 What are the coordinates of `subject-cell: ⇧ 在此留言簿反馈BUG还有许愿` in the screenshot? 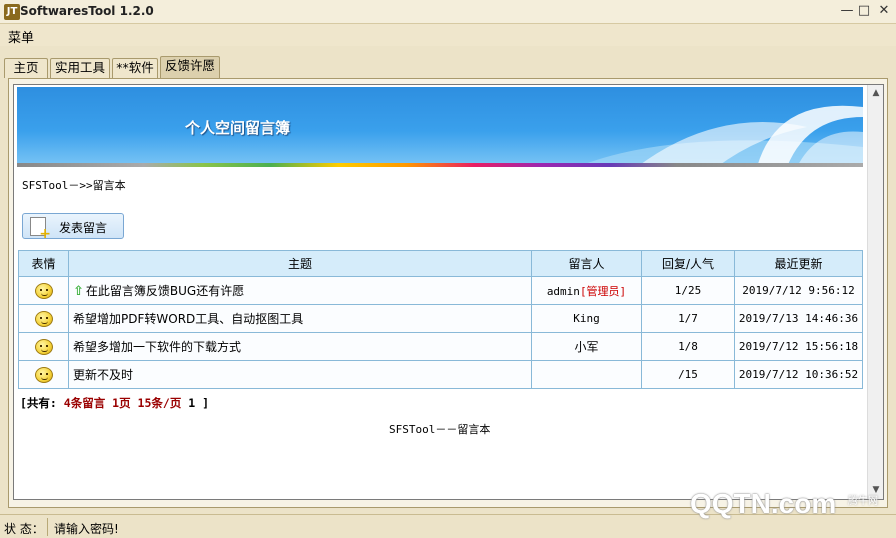 It's located at (300, 290).